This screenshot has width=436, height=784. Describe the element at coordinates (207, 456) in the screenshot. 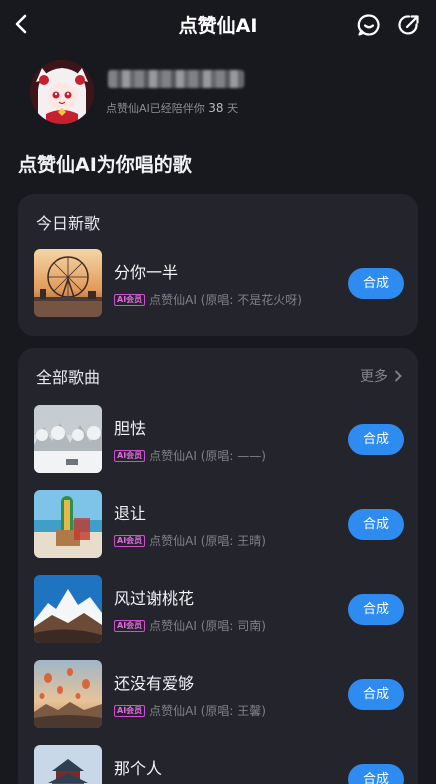

I see `song-artist: 点赞仙AI (原唱: ——)` at that location.